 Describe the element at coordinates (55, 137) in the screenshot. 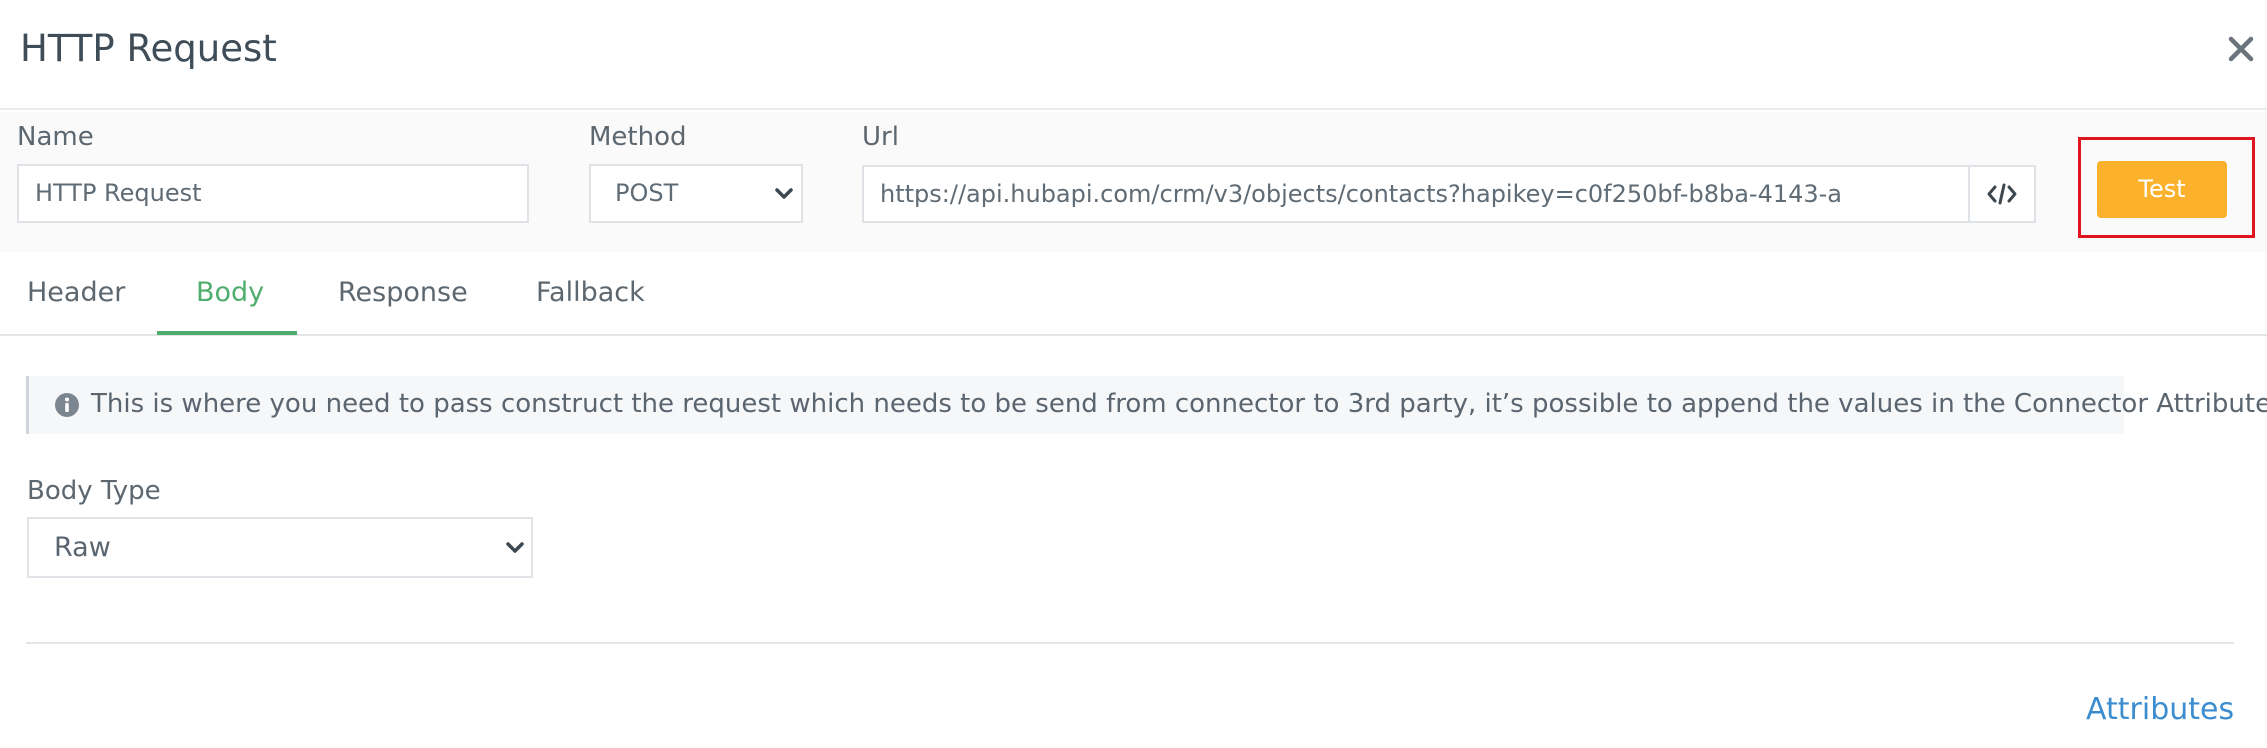

I see `name-label: Name` at that location.